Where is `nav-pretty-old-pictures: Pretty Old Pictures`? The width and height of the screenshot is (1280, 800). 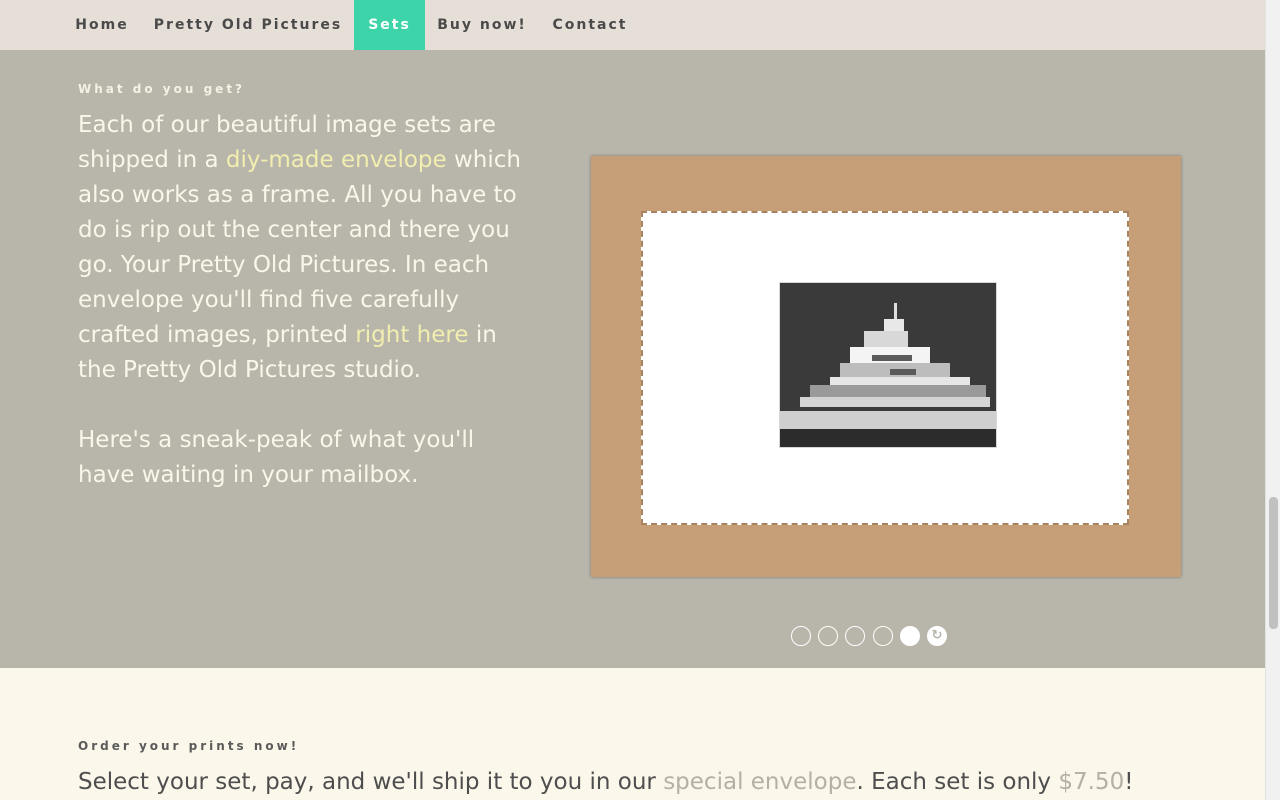 nav-pretty-old-pictures: Pretty Old Pictures is located at coordinates (248, 25).